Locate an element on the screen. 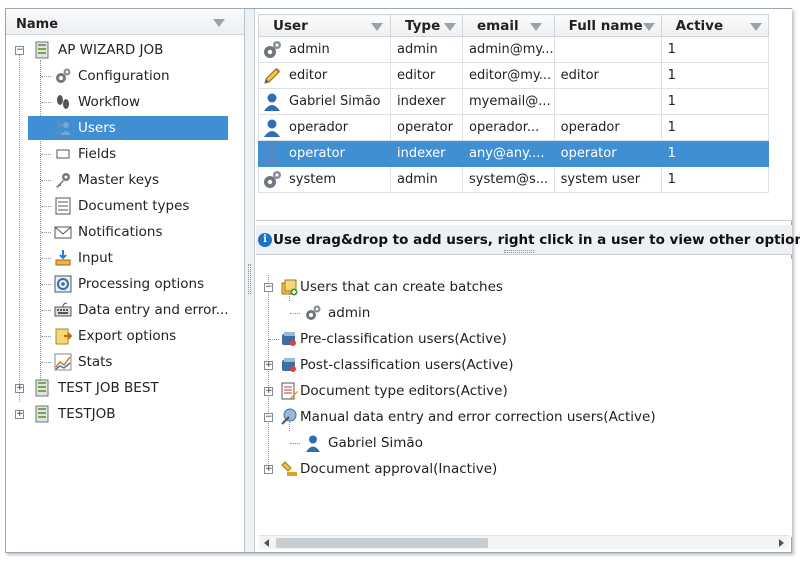 The image size is (800, 561). horizontal-splitter-grip-icon is located at coordinates (519, 251).